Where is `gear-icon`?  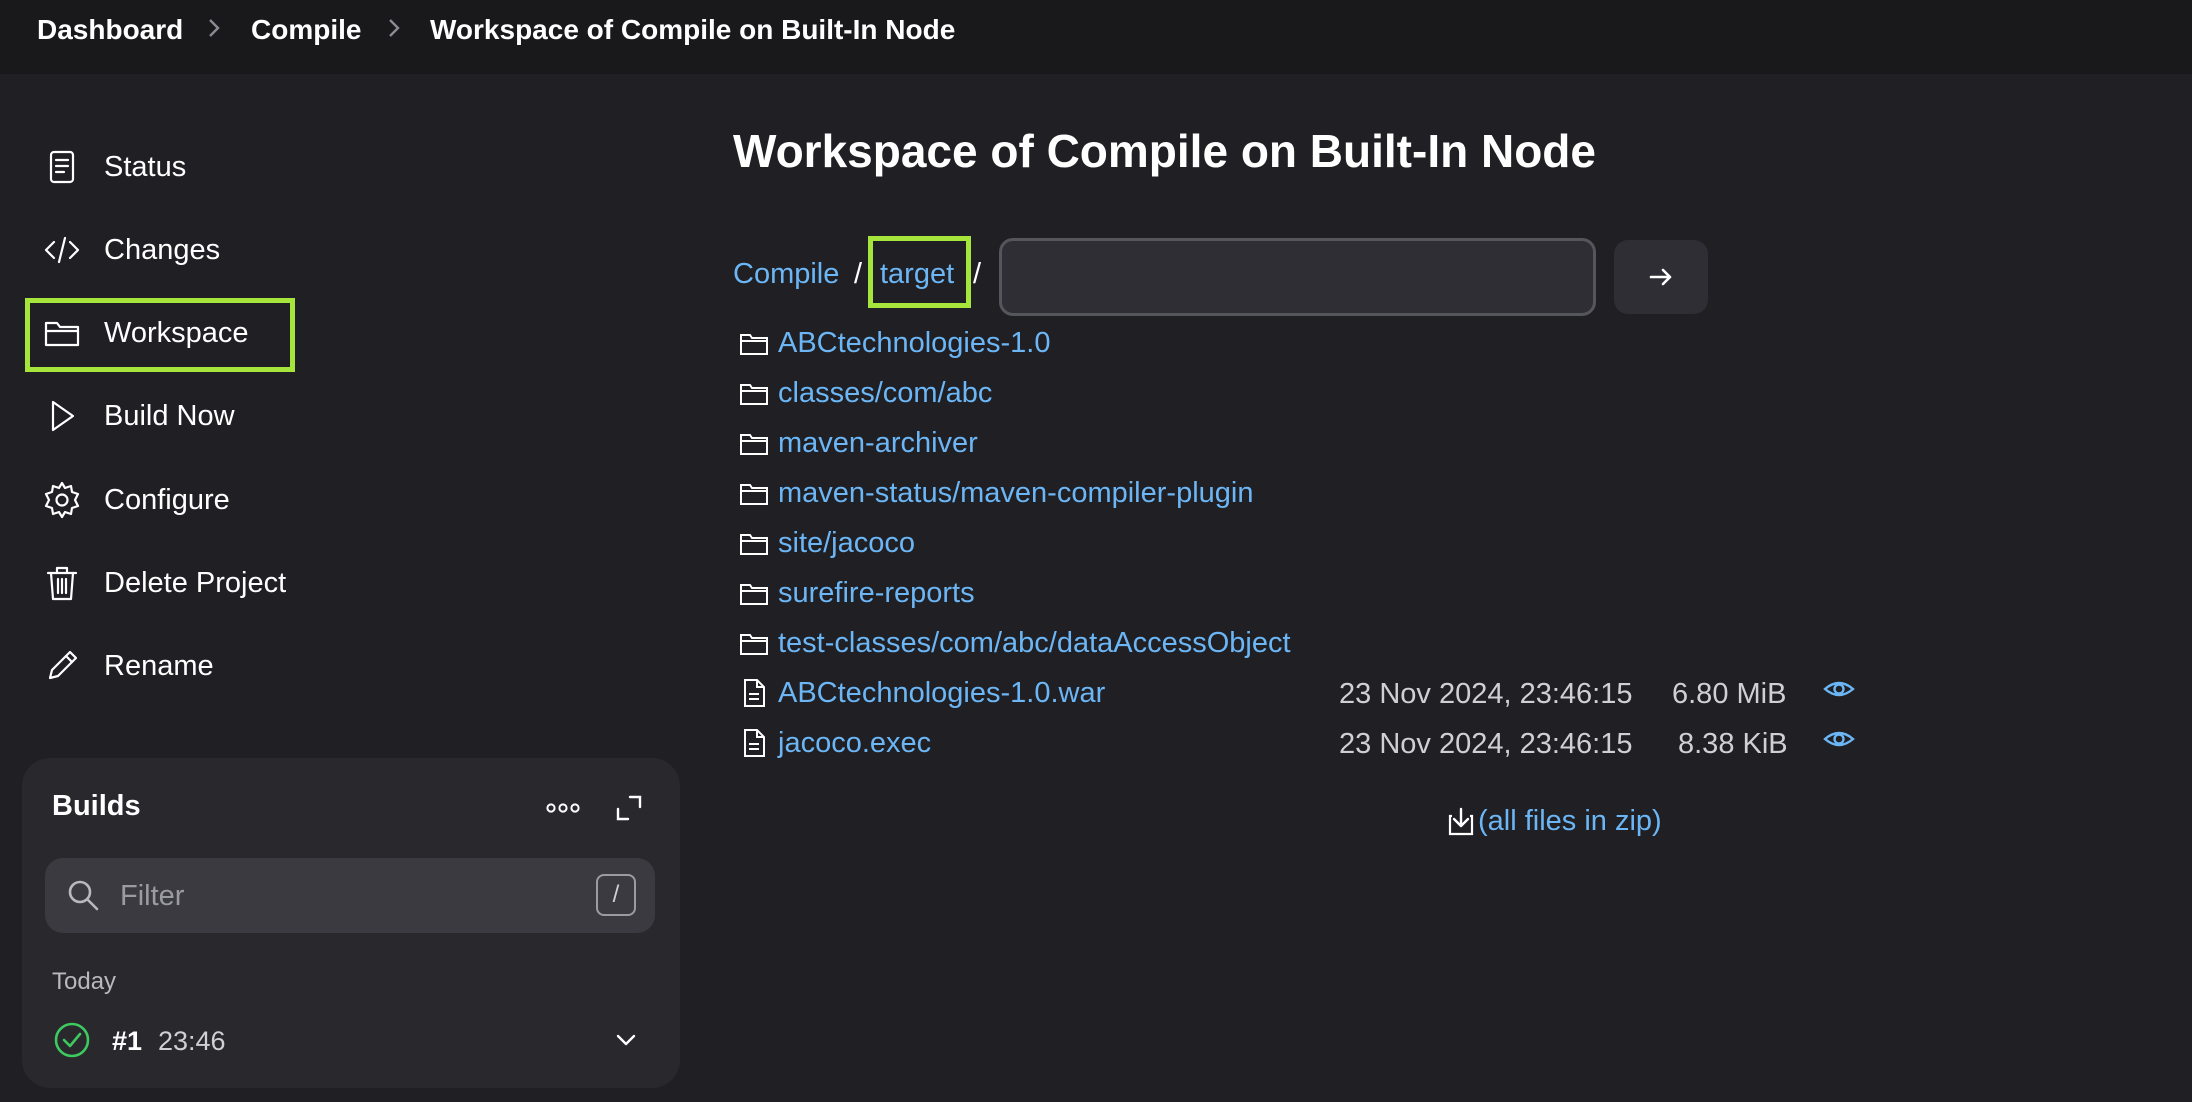 gear-icon is located at coordinates (62, 500).